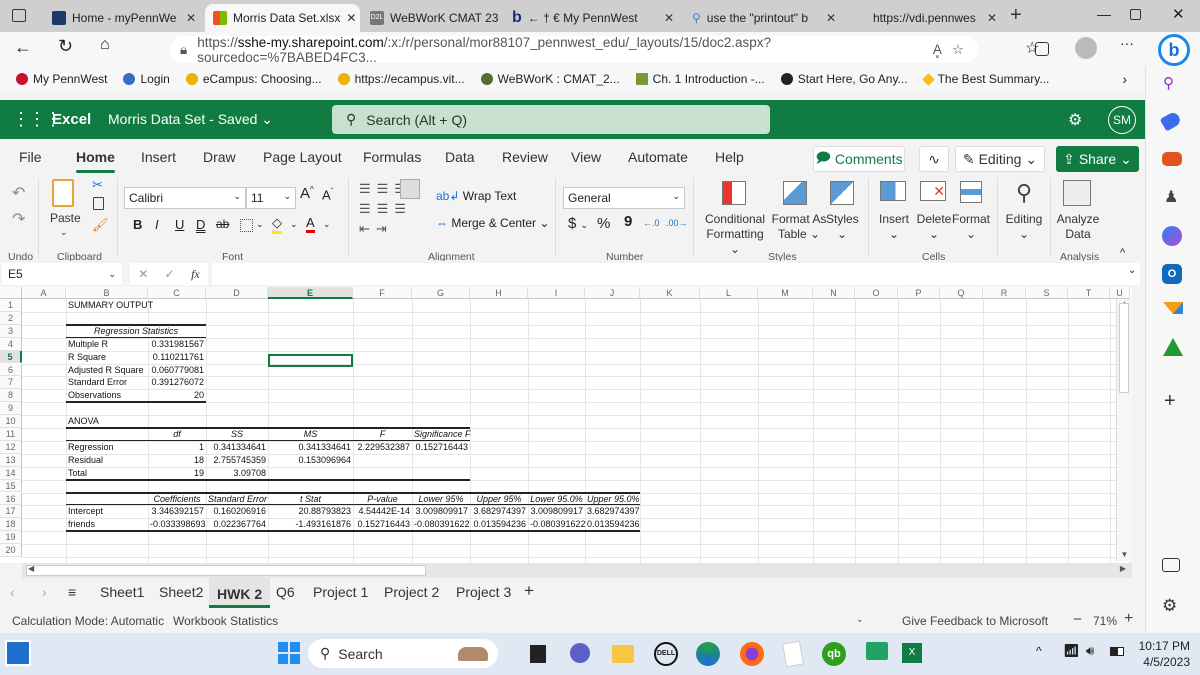  What do you see at coordinates (971, 192) in the screenshot?
I see `format-cells-icon` at bounding box center [971, 192].